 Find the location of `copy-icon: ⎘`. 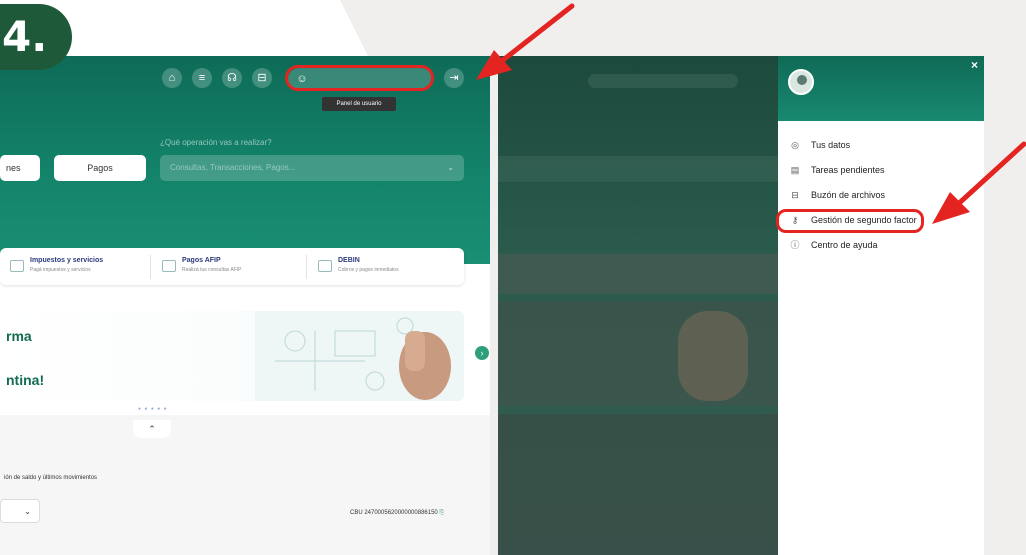

copy-icon: ⎘ is located at coordinates (441, 513).